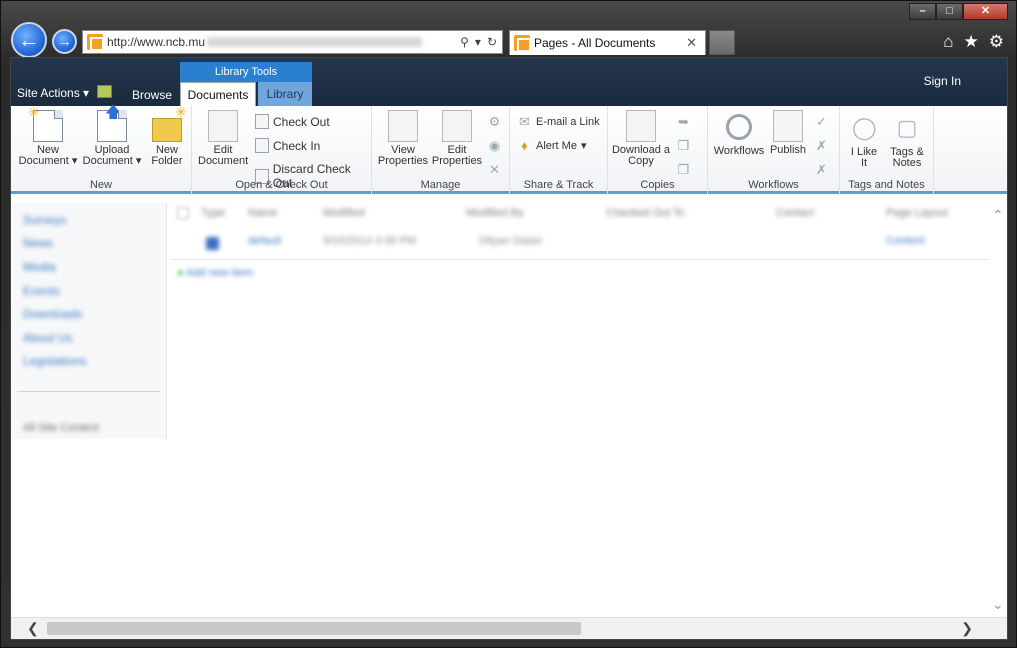  What do you see at coordinates (107, 161) in the screenshot?
I see `upload-document-label-2: Document` at bounding box center [107, 161].